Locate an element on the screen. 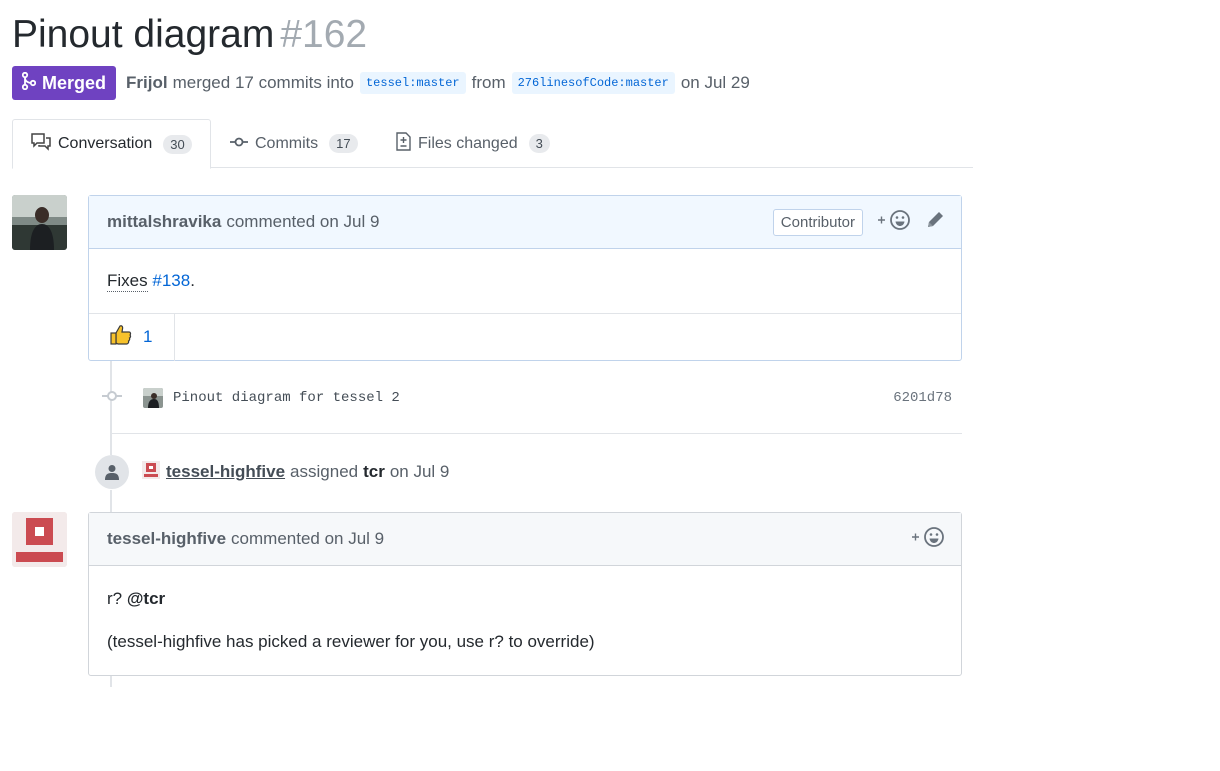  tab-files-label: Files changed is located at coordinates (468, 143).